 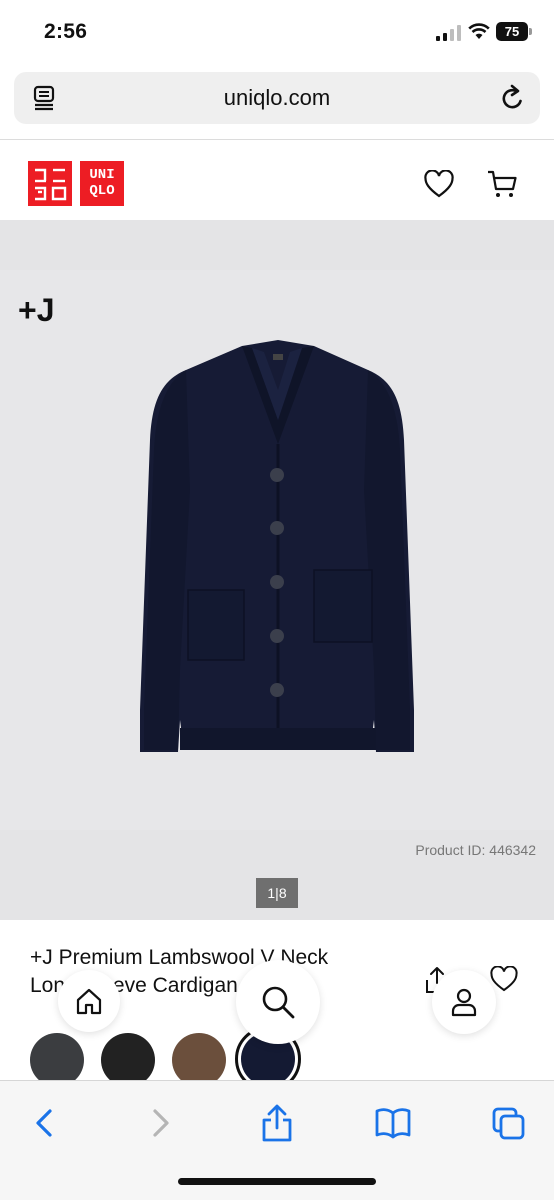 What do you see at coordinates (479, 31) in the screenshot?
I see `wifi-icon` at bounding box center [479, 31].